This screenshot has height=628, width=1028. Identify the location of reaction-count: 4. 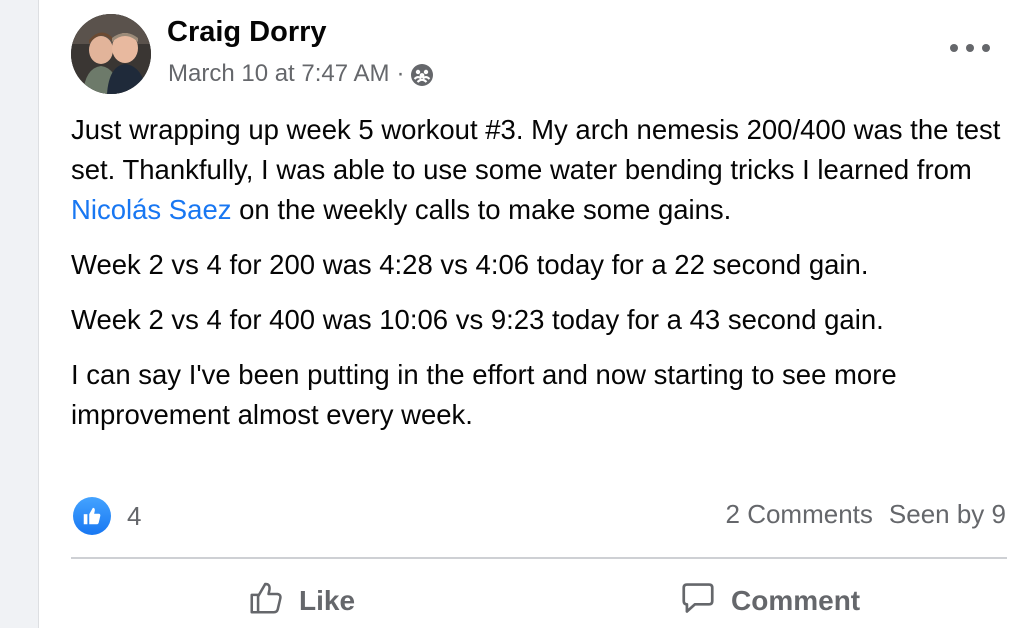
(134, 515).